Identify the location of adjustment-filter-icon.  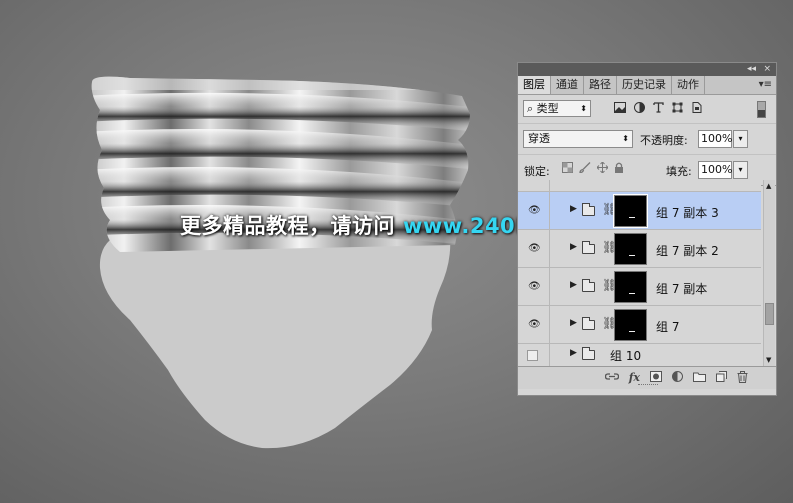
(639, 107).